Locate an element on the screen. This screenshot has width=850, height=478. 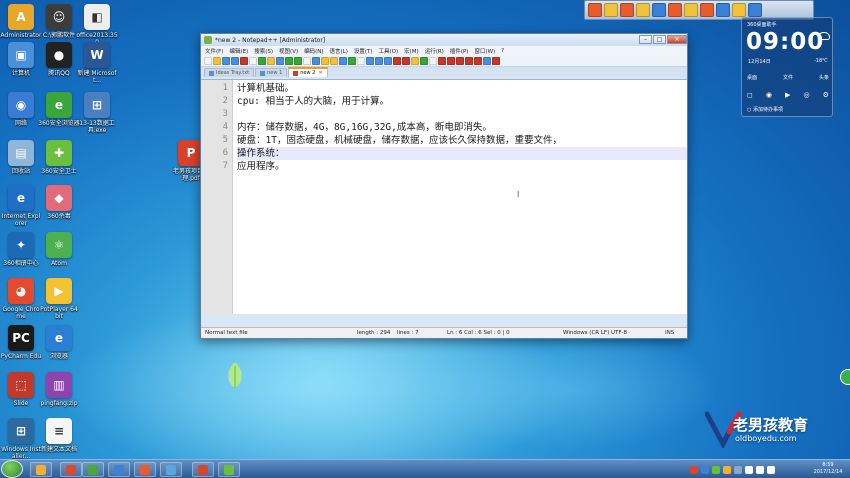
desktop-icon: ⊞ 13-13数据工具.exe is located at coordinates (97, 113).